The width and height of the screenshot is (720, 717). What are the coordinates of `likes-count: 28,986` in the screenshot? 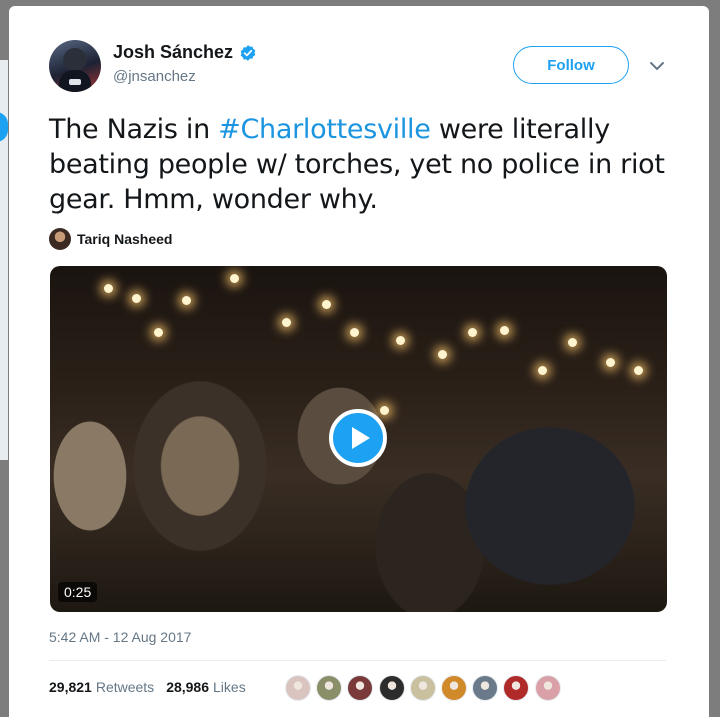 It's located at (187, 687).